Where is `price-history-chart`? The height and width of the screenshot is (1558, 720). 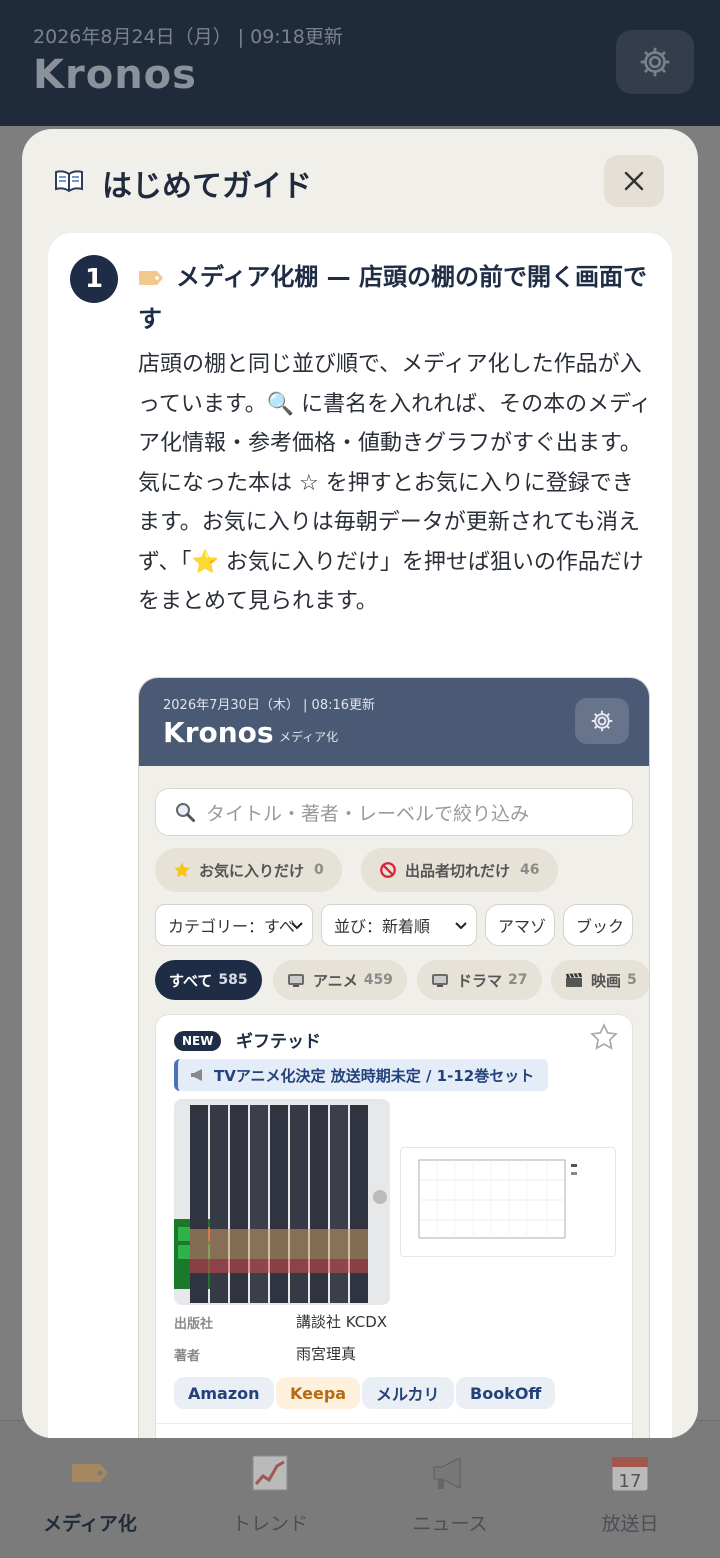 price-history-chart is located at coordinates (508, 1202).